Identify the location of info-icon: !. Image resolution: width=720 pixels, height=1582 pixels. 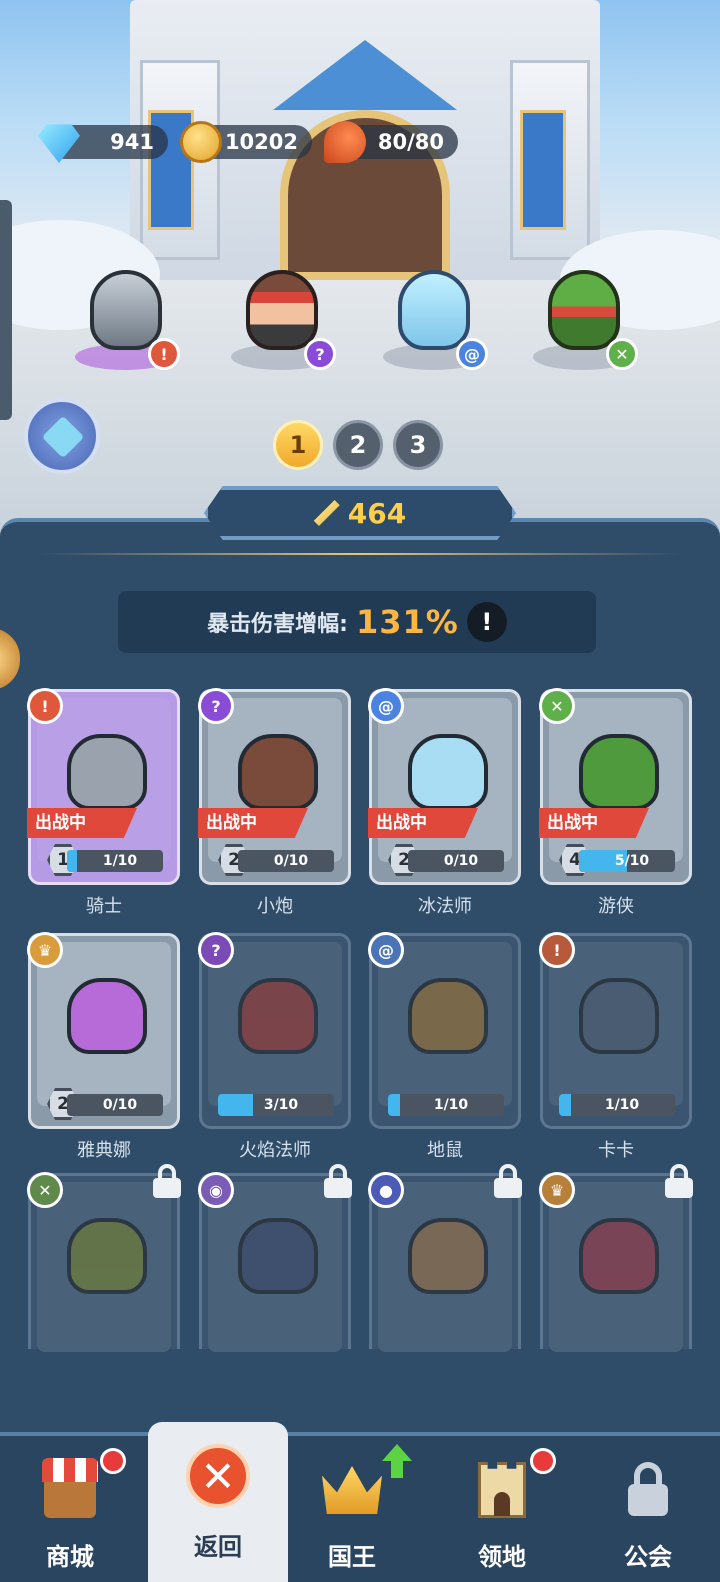
(486, 622).